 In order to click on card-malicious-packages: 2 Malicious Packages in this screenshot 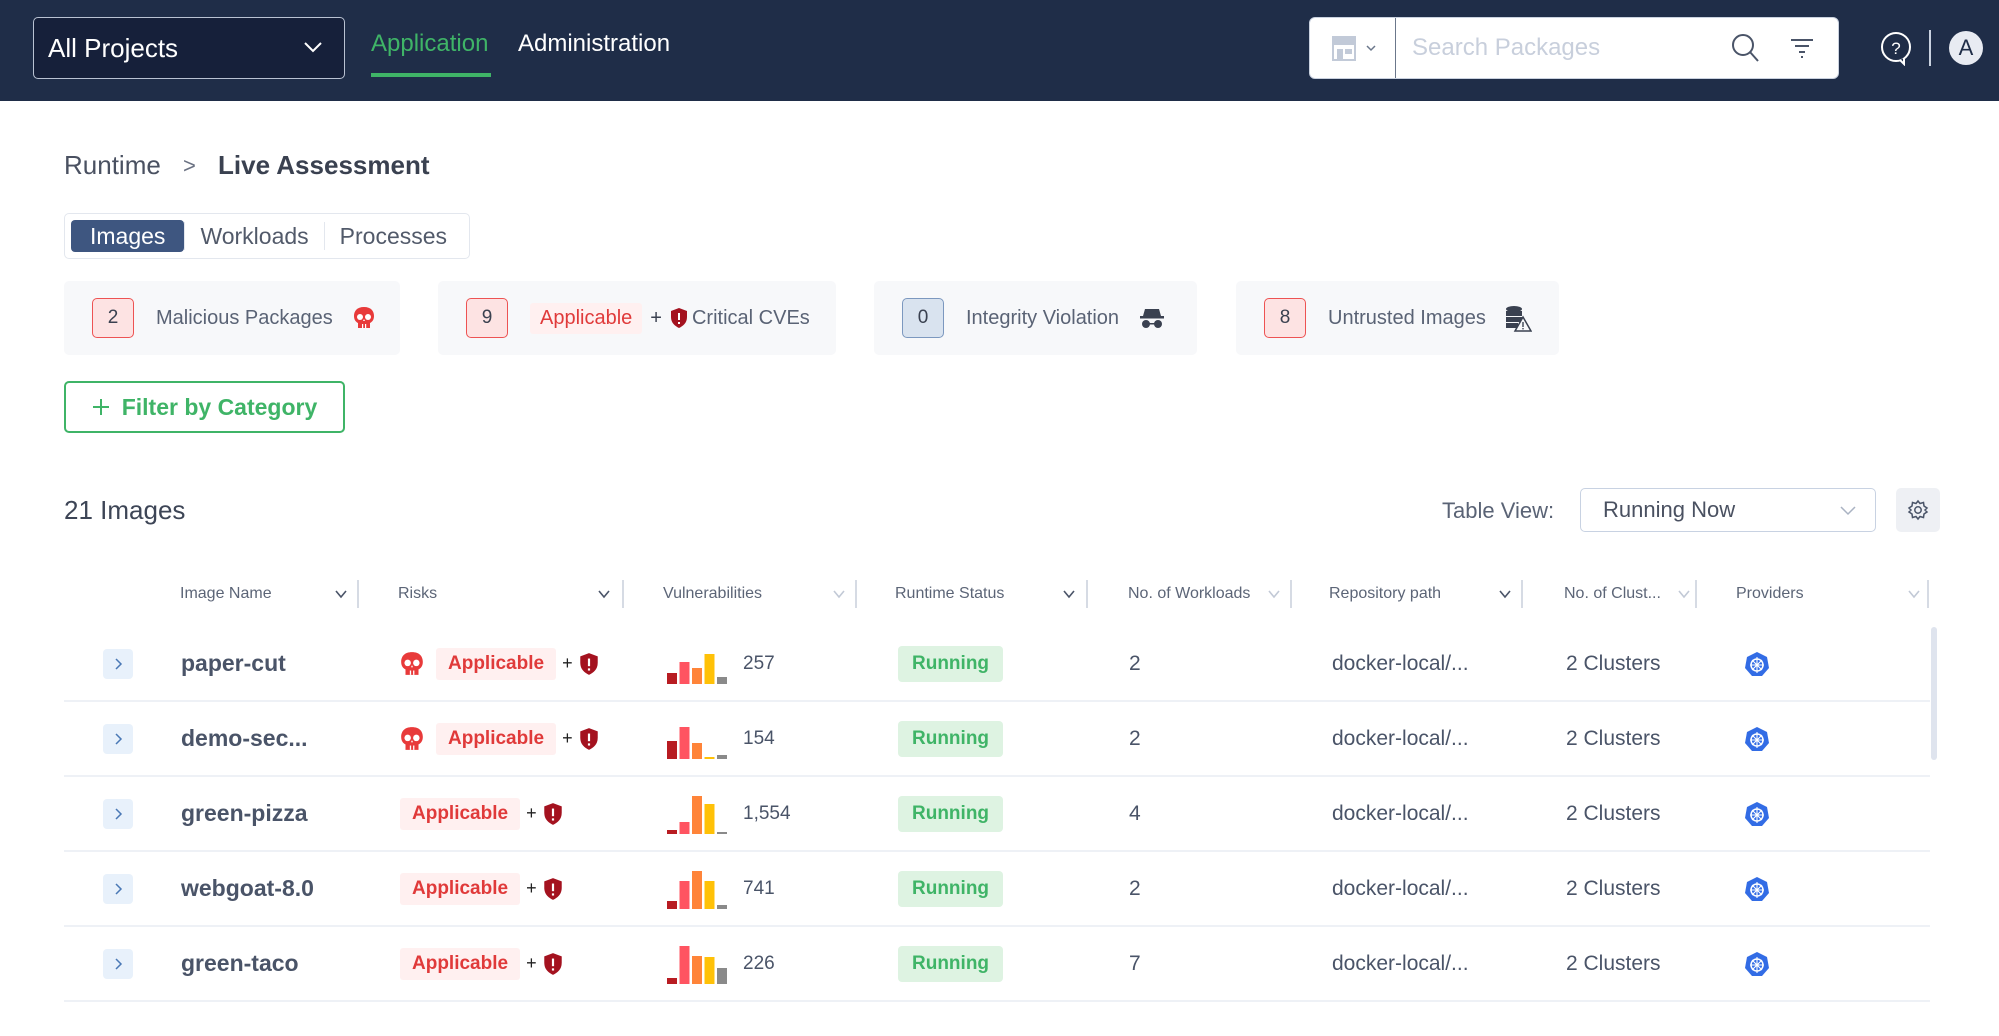, I will do `click(232, 318)`.